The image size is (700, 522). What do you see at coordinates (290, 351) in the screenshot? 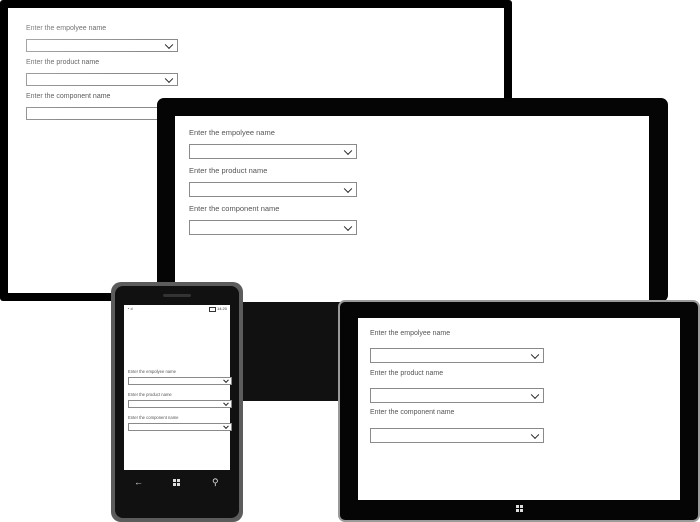
I see `monitor-stand` at bounding box center [290, 351].